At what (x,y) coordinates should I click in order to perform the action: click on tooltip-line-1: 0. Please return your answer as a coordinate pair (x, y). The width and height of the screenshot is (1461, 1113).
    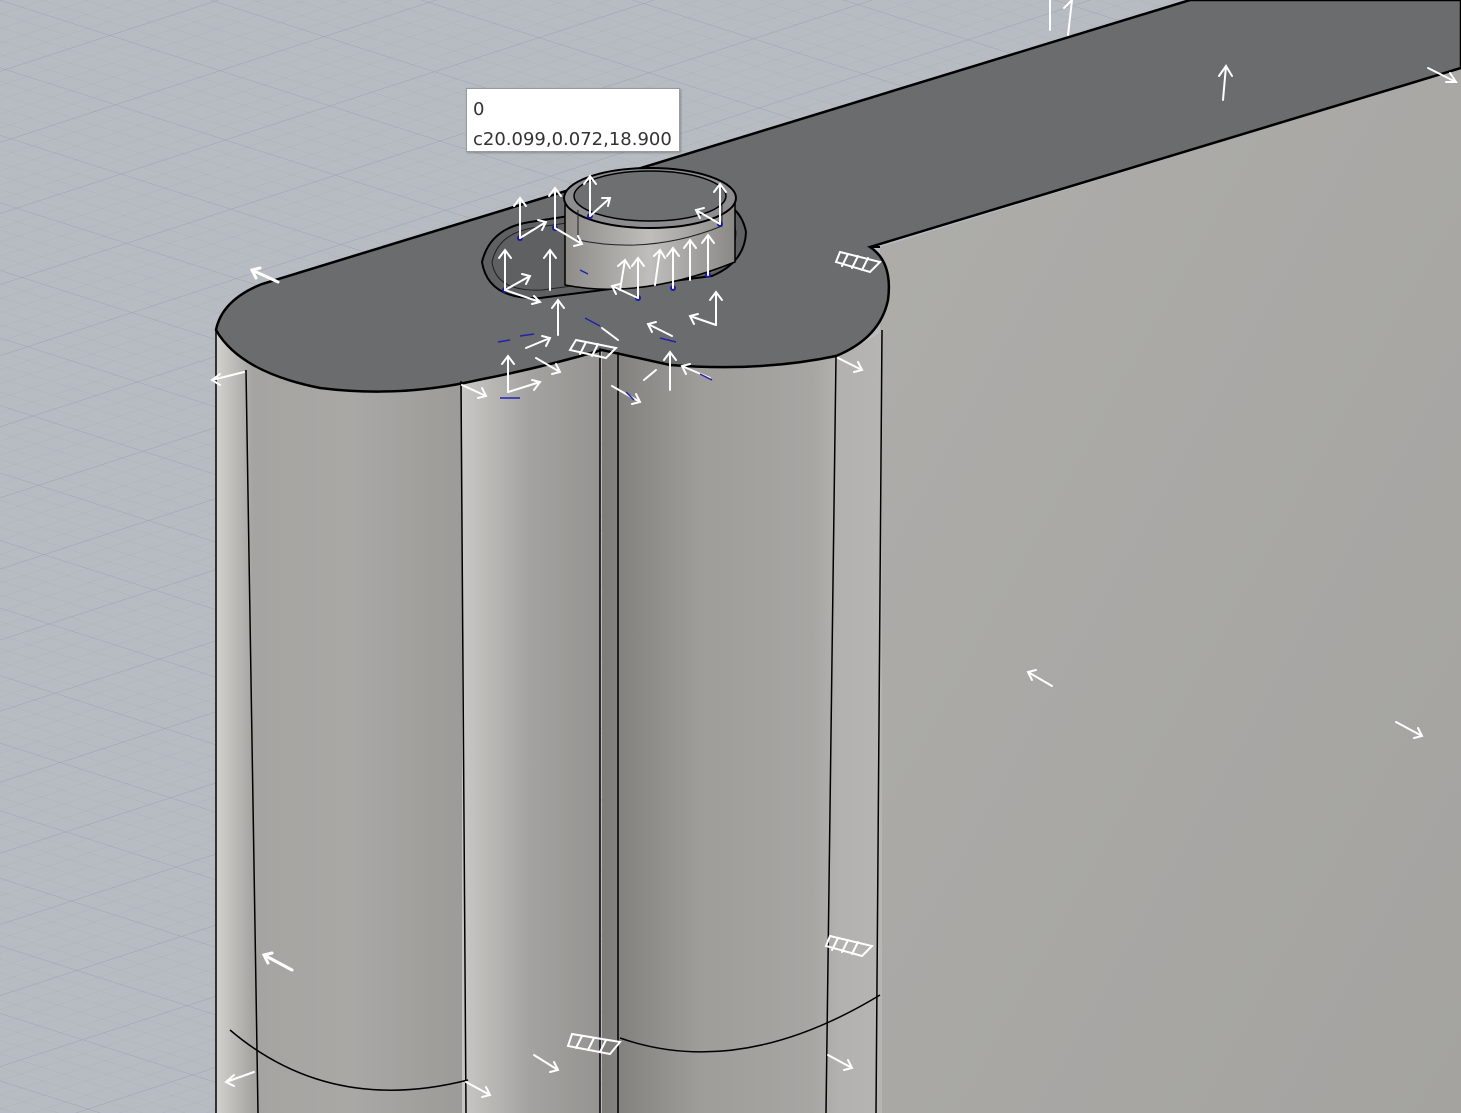
    Looking at the image, I should click on (479, 109).